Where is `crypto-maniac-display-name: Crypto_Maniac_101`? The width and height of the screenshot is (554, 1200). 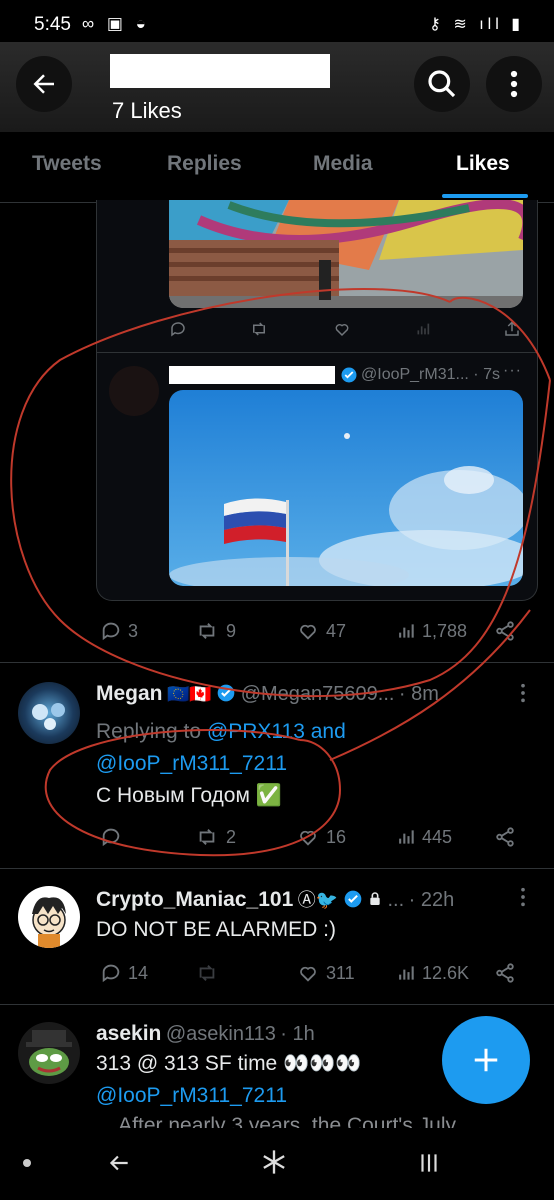
crypto-maniac-display-name: Crypto_Maniac_101 is located at coordinates (194, 899).